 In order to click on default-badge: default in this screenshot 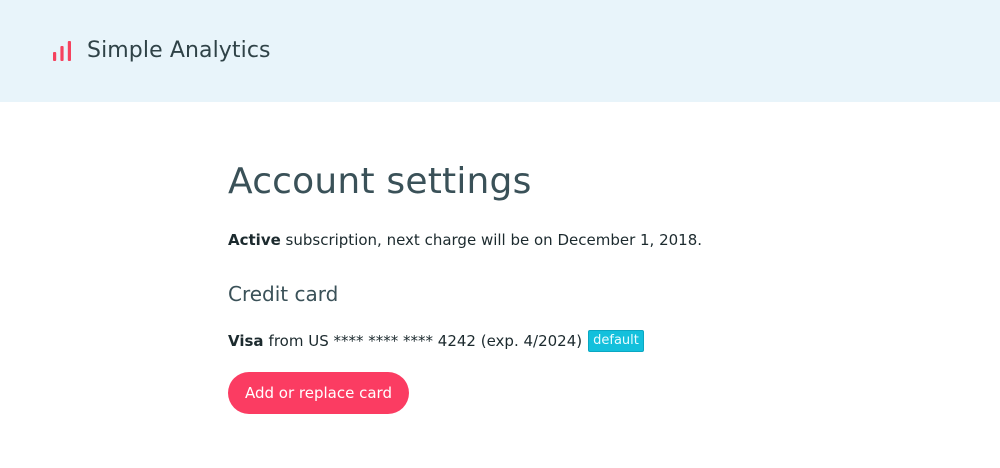, I will do `click(616, 341)`.